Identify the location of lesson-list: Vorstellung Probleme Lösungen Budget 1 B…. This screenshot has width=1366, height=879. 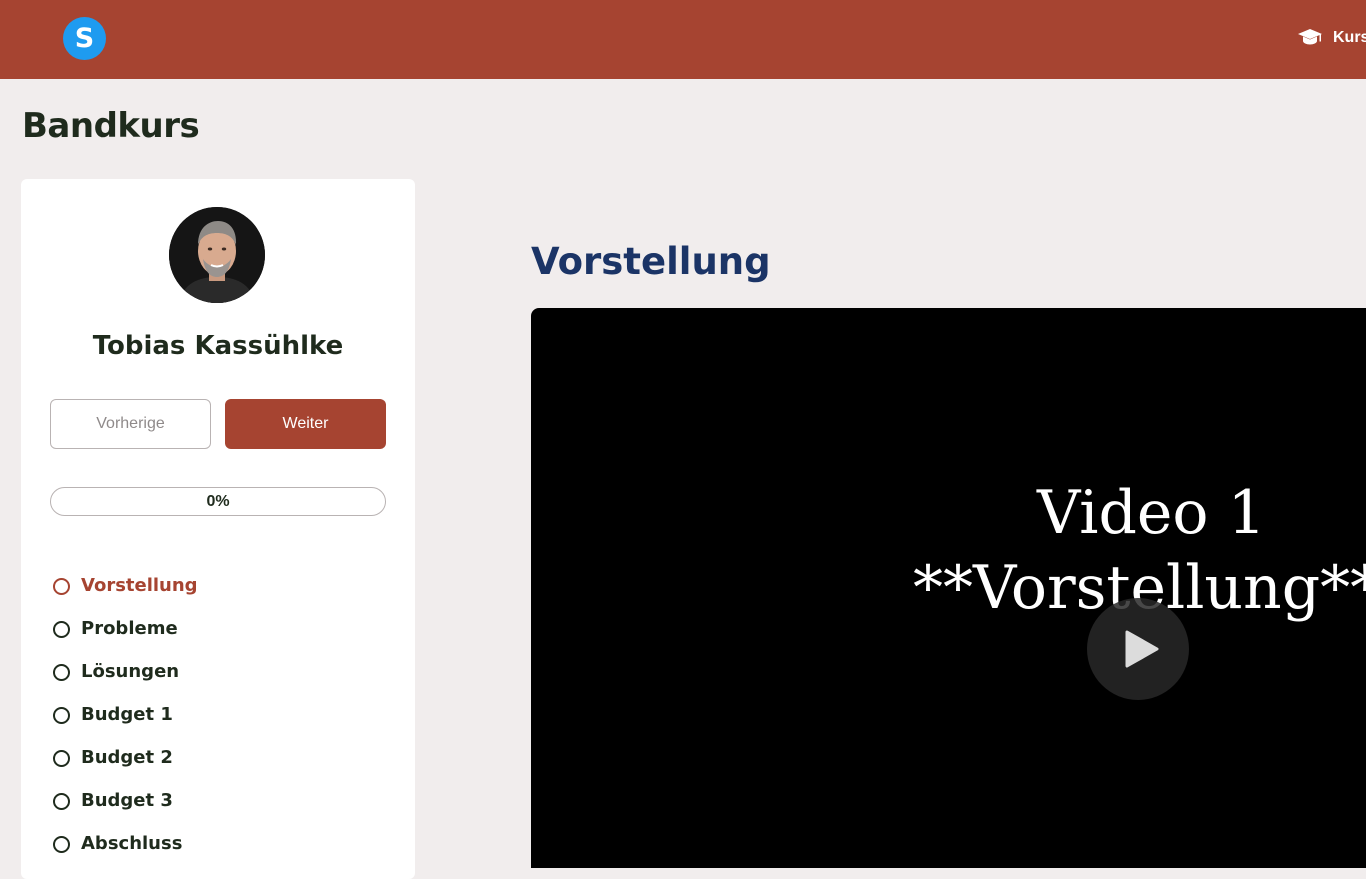
(125, 725).